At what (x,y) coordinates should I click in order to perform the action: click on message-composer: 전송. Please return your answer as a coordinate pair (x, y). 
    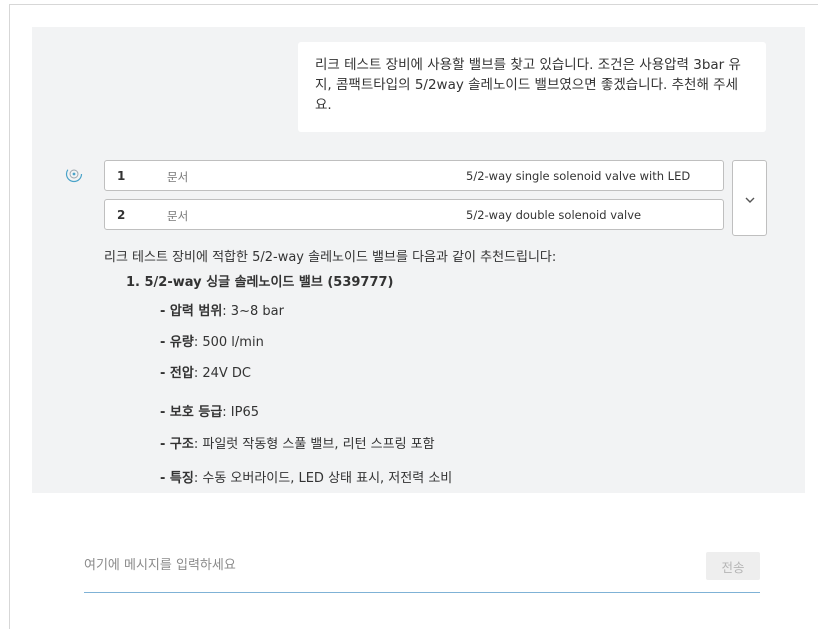
    Looking at the image, I should click on (422, 572).